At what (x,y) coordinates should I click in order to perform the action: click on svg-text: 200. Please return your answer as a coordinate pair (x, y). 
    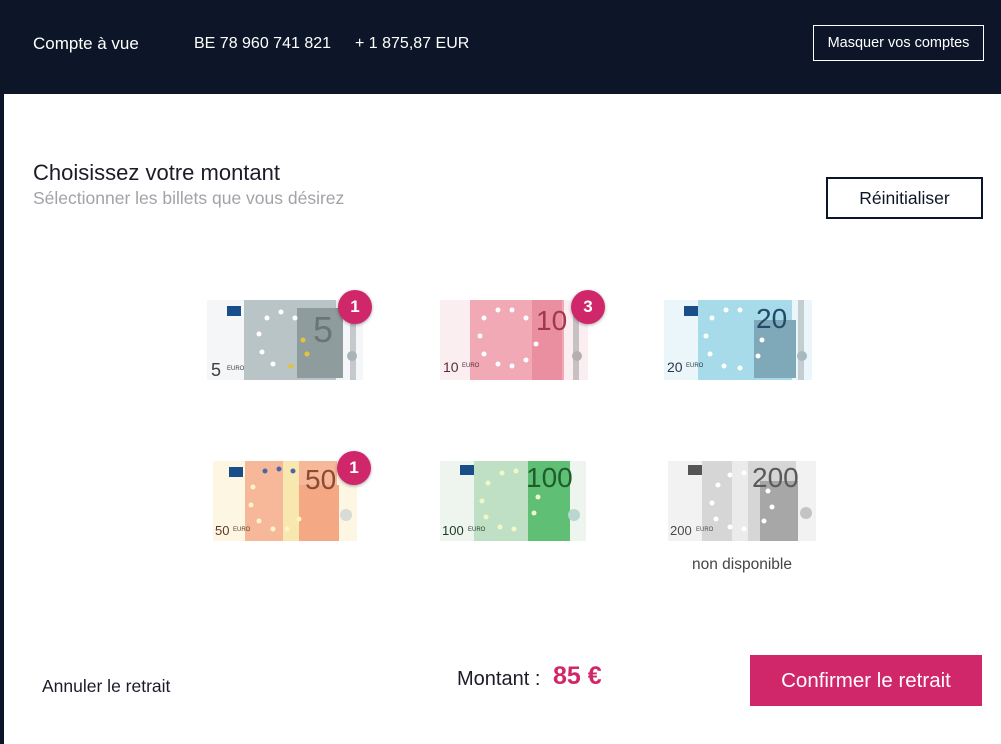
    Looking at the image, I should click on (681, 530).